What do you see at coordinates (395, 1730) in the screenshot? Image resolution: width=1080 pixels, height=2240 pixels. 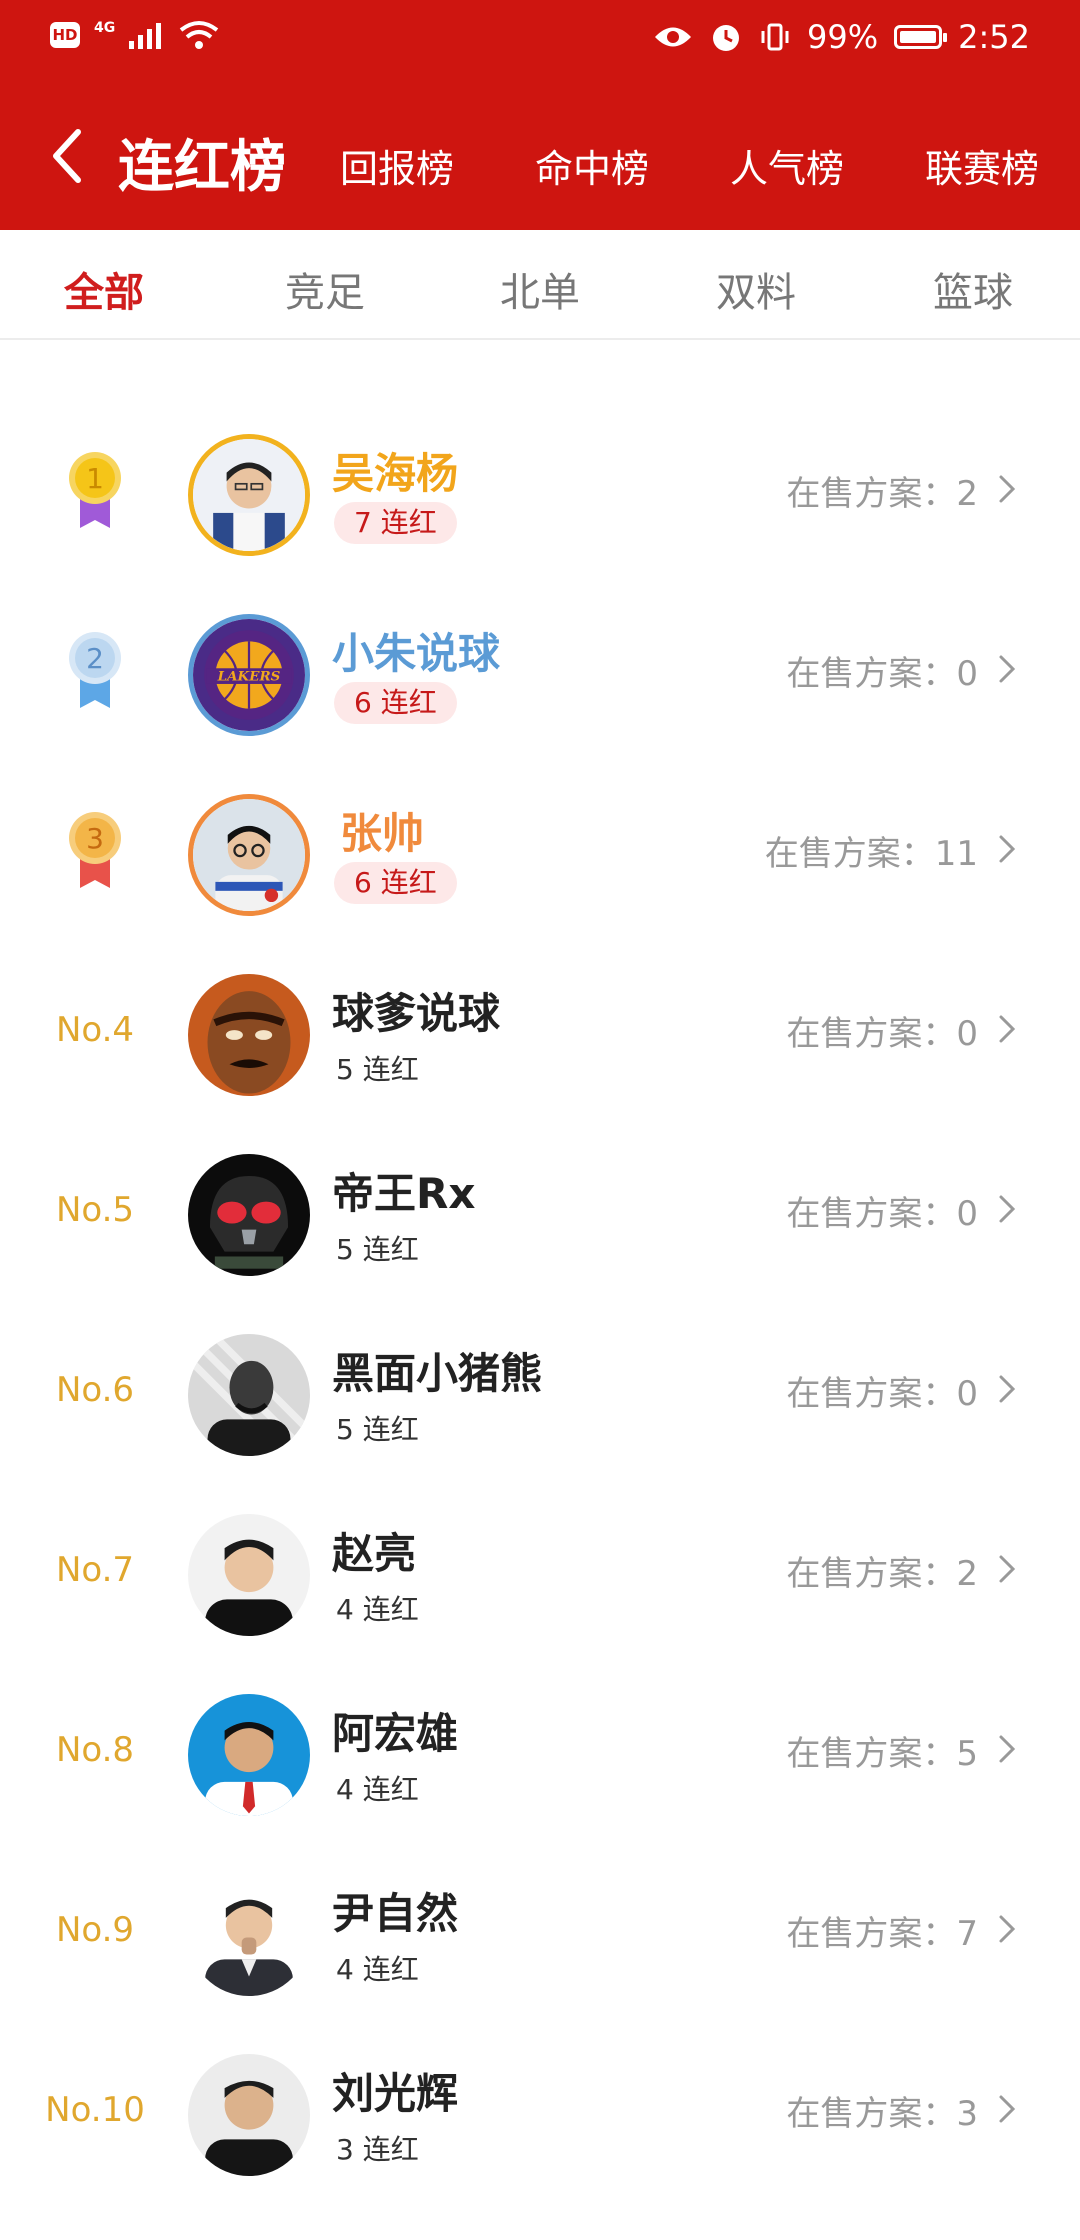 I see `expert-name: 阿宏雄` at bounding box center [395, 1730].